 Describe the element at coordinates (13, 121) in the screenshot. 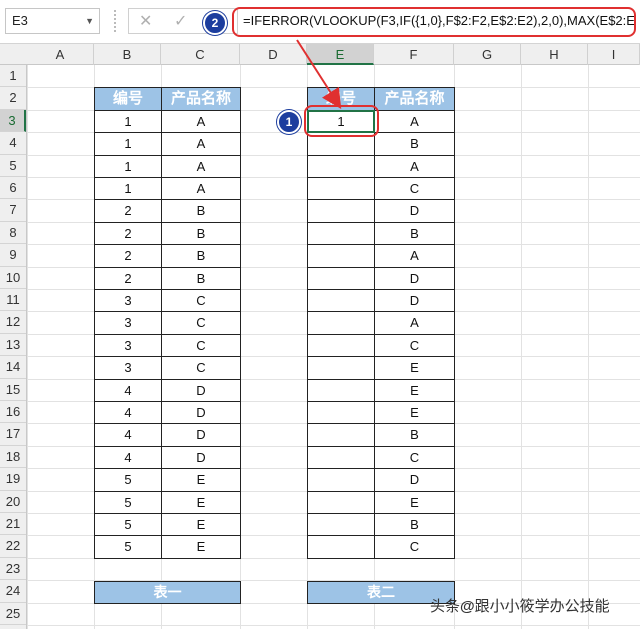

I see `row-header-3: 3` at that location.